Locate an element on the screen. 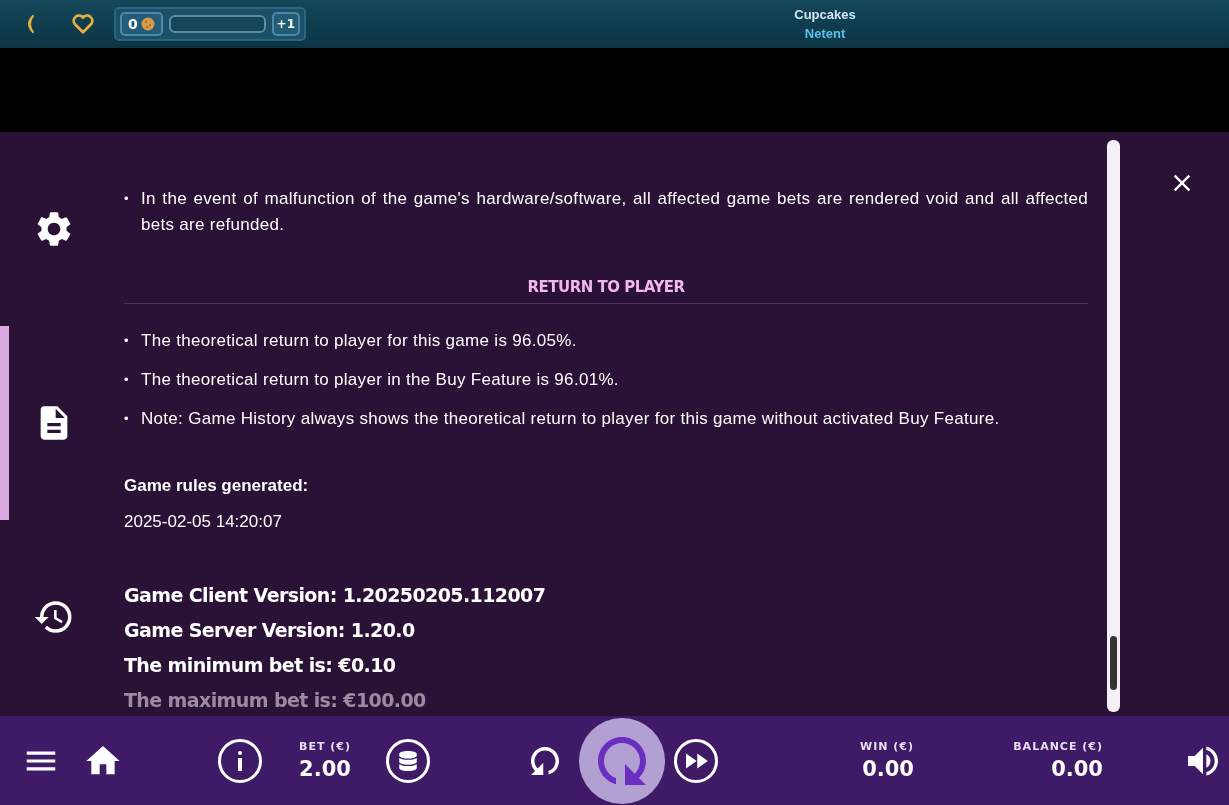 This screenshot has height=805, width=1229. scrollbar-thumb is located at coordinates (1113, 663).